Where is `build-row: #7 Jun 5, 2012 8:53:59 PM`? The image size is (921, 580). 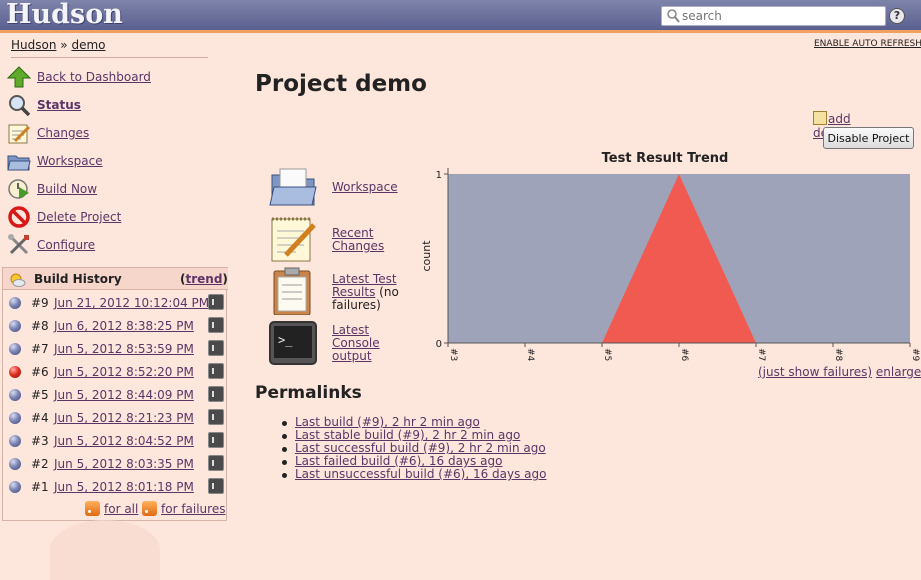
build-row: #7 Jun 5, 2012 8:53:59 PM is located at coordinates (115, 348).